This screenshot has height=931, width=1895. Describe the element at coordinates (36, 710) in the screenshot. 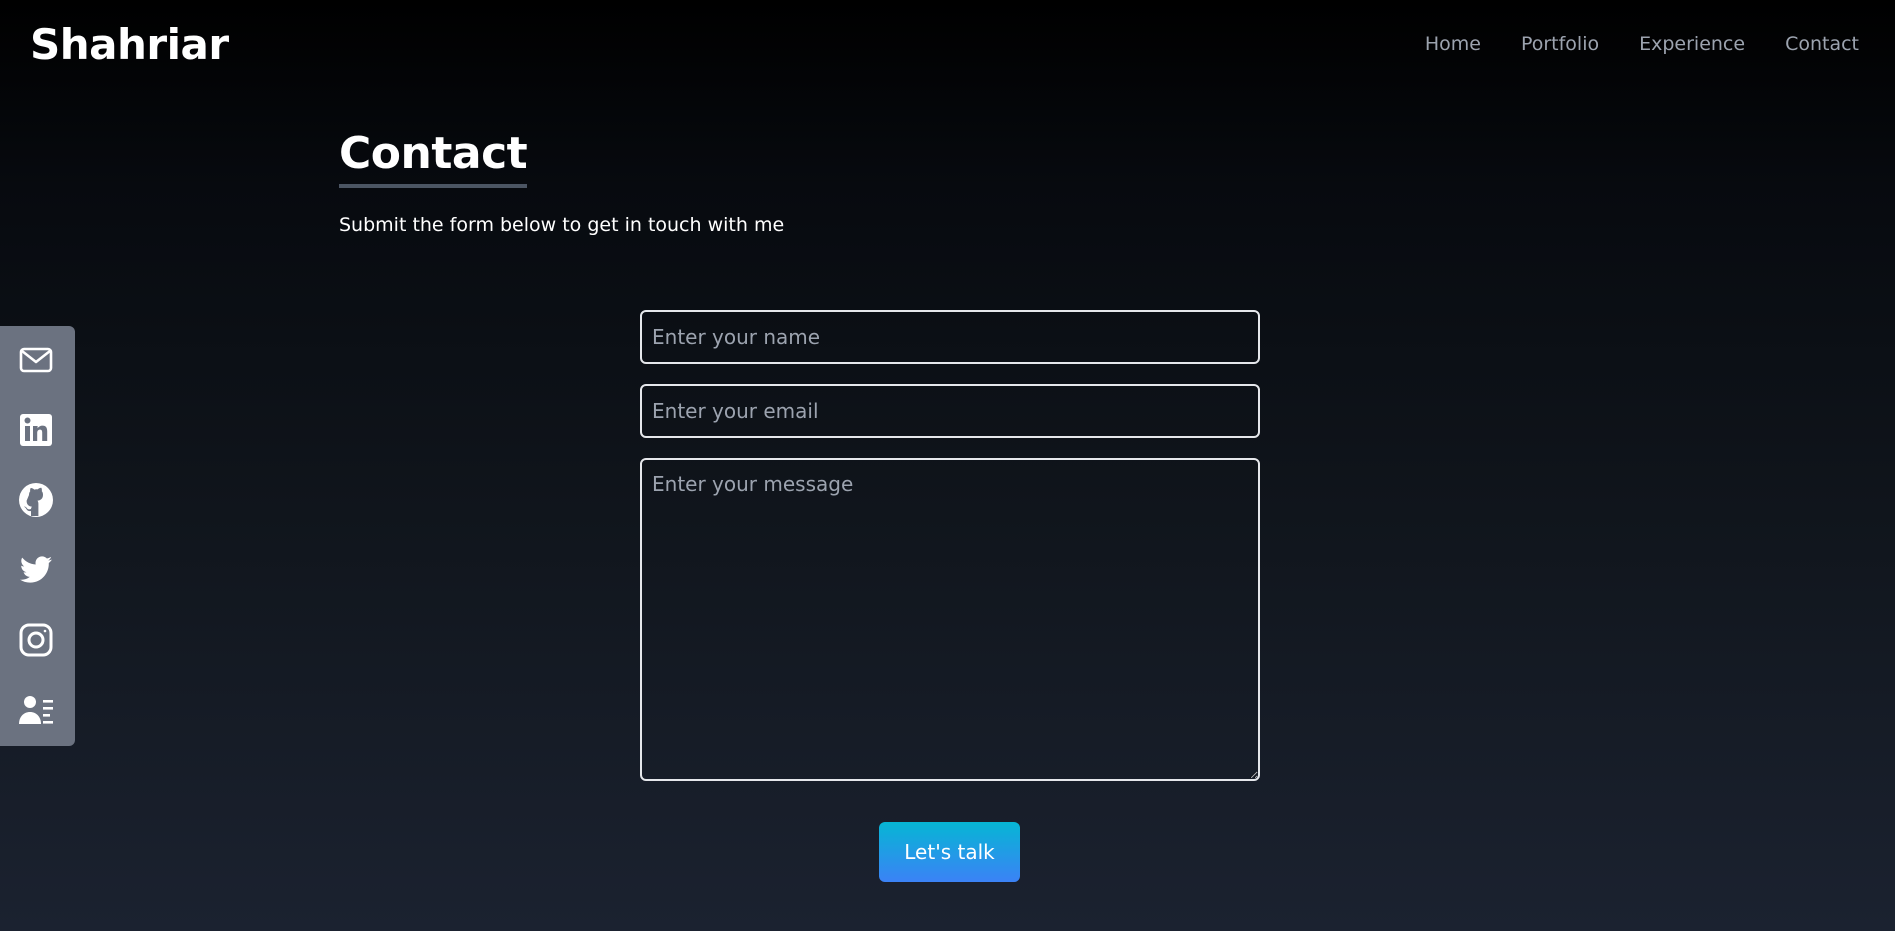

I see `resume-icon` at that location.